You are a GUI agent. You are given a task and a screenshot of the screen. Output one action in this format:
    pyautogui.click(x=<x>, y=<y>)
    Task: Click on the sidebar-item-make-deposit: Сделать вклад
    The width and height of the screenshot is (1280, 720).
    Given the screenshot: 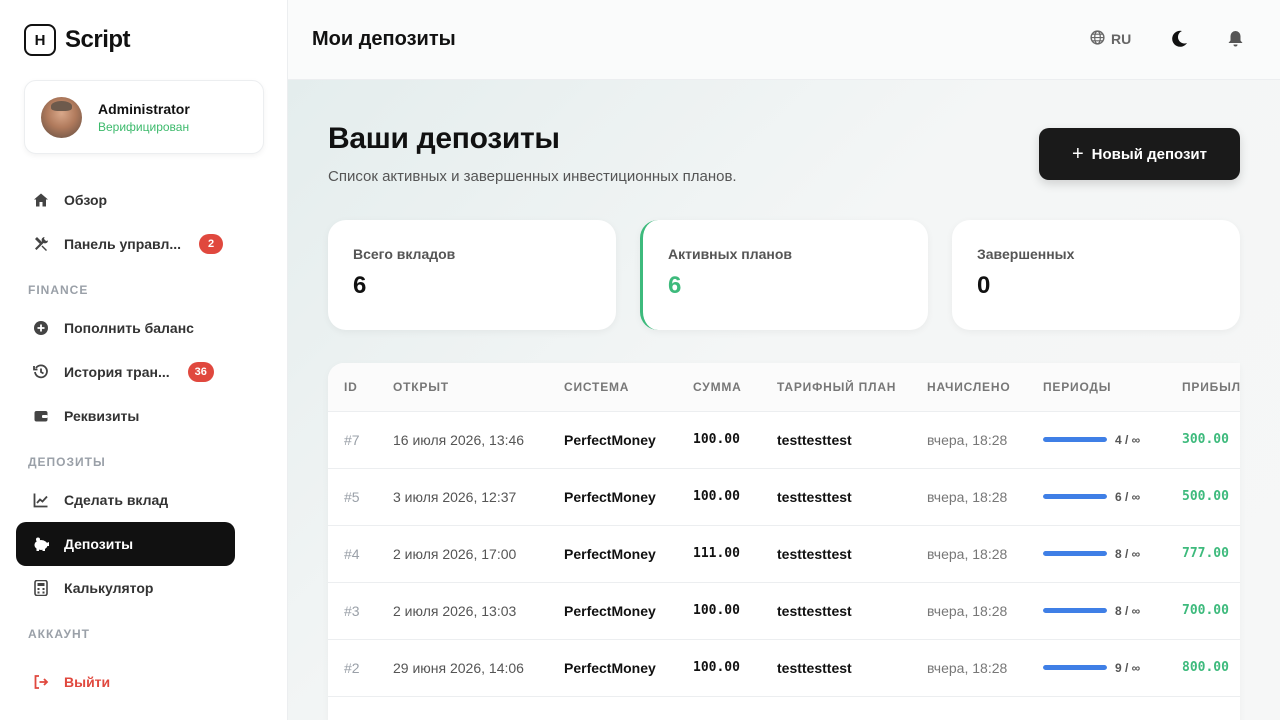 What is the action you would take?
    pyautogui.click(x=125, y=500)
    